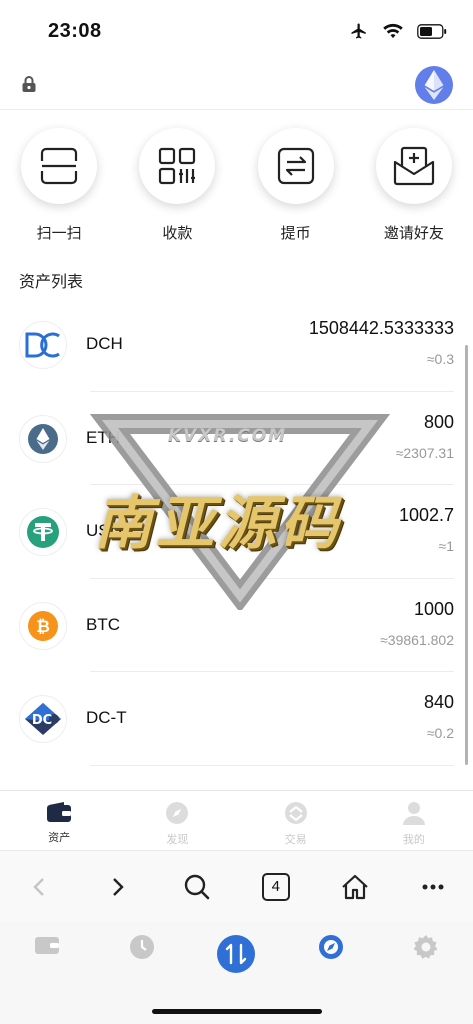 Image resolution: width=473 pixels, height=1024 pixels. What do you see at coordinates (43, 438) in the screenshot?
I see `eth-logo-icon` at bounding box center [43, 438].